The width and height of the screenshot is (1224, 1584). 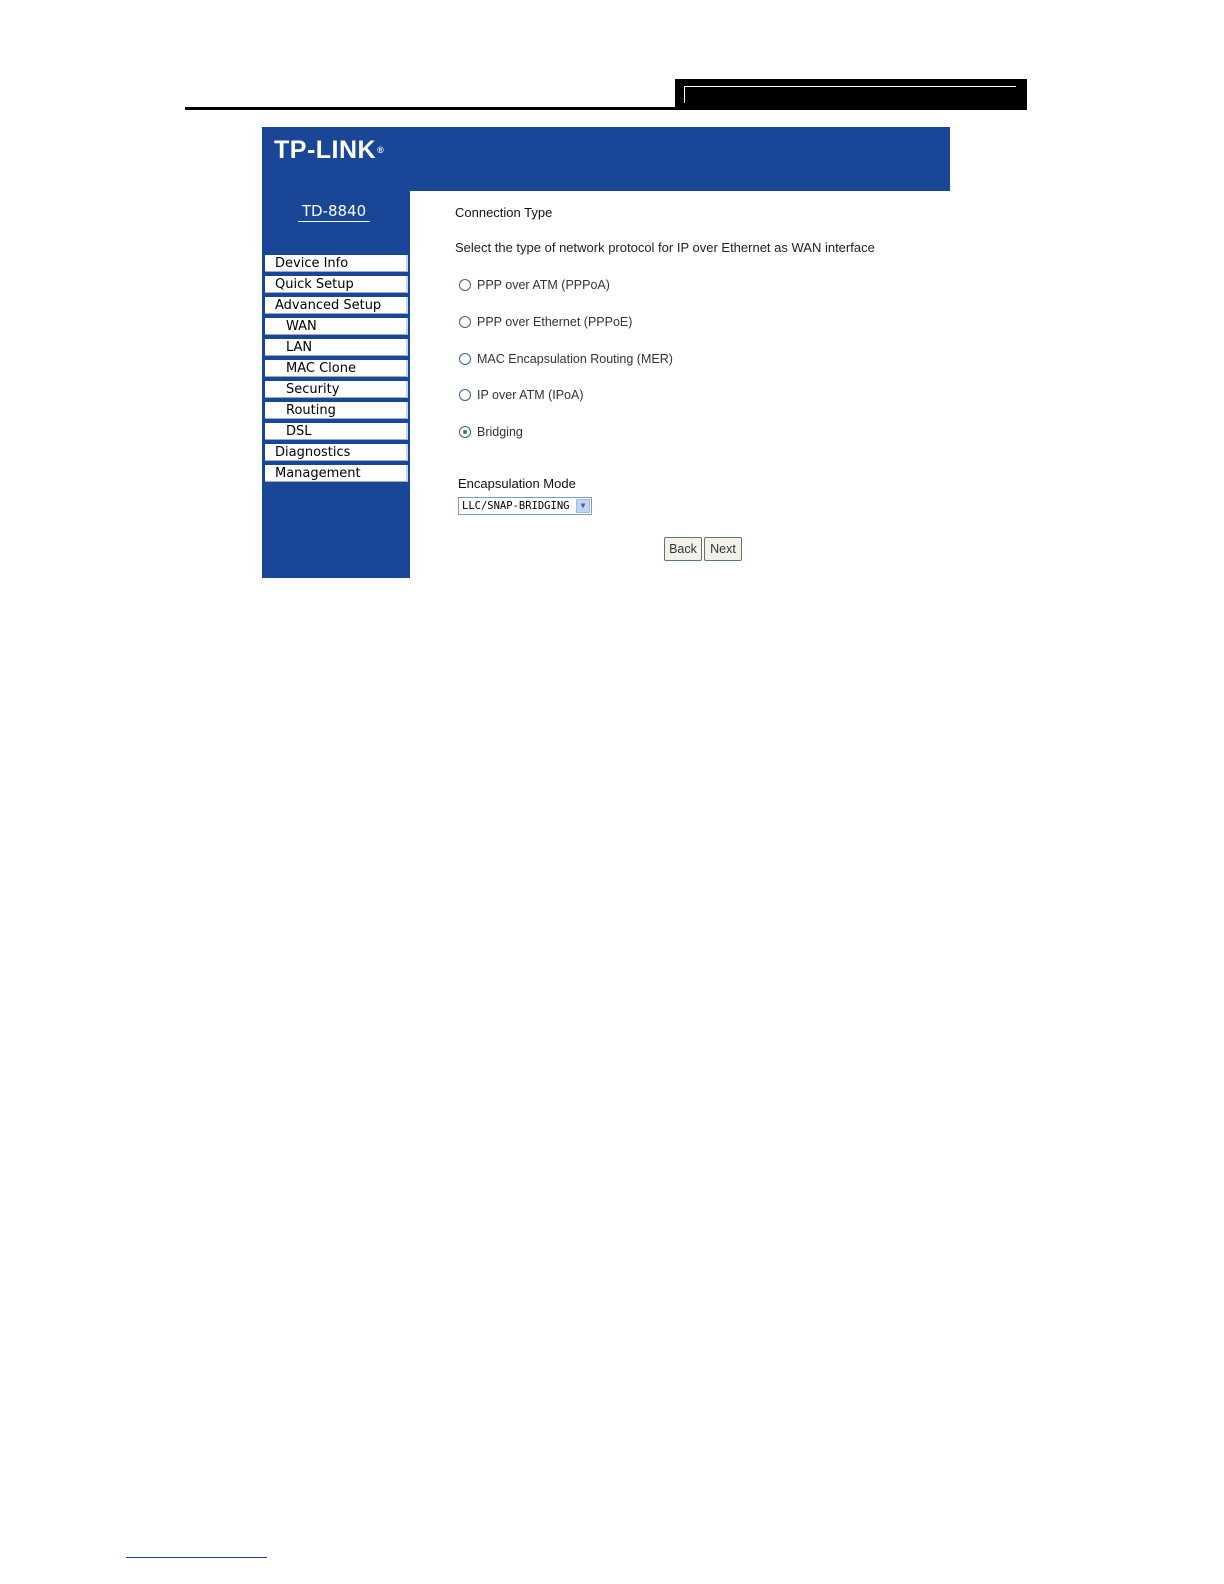 What do you see at coordinates (530, 395) in the screenshot?
I see `option-label: IP over ATM (IPoA)` at bounding box center [530, 395].